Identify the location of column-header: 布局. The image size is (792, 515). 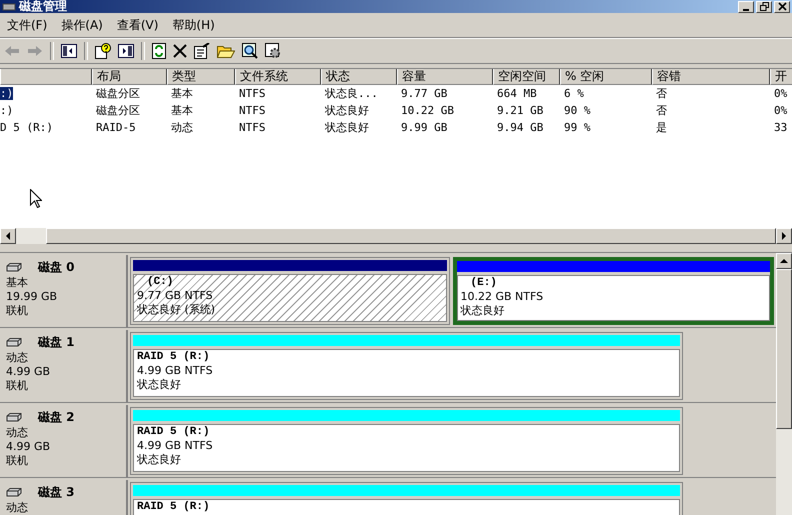
(129, 77).